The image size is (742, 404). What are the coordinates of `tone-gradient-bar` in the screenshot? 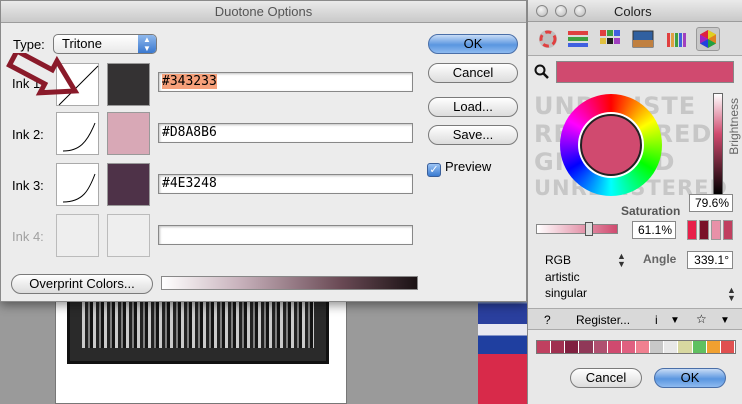 It's located at (289, 283).